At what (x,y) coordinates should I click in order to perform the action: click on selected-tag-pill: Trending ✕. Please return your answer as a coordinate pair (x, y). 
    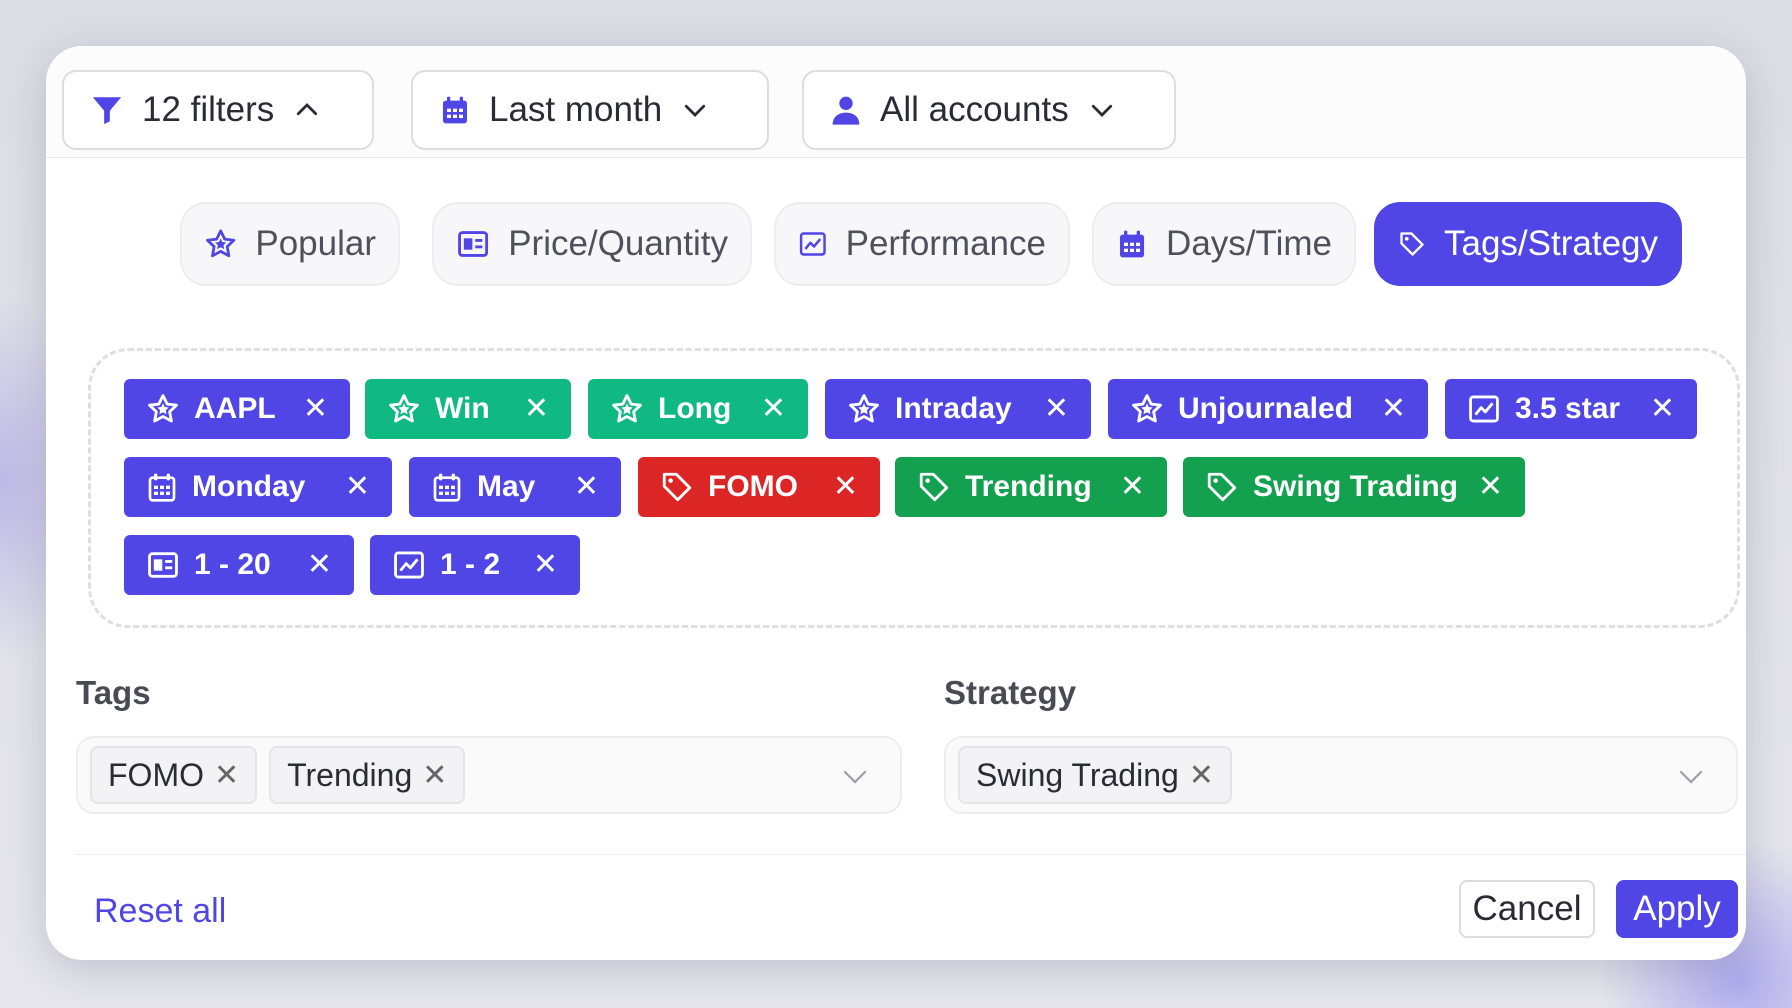
    Looking at the image, I should click on (367, 775).